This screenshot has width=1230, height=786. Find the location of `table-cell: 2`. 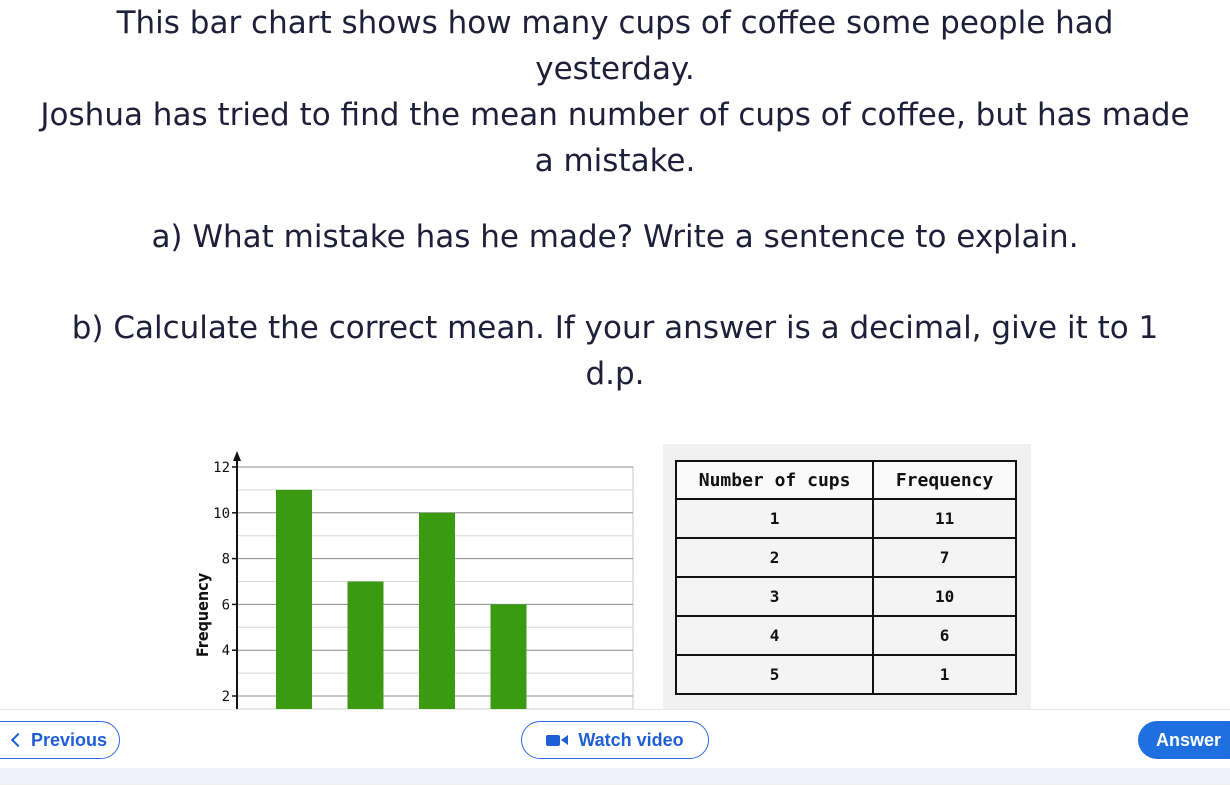

table-cell: 2 is located at coordinates (774, 557).